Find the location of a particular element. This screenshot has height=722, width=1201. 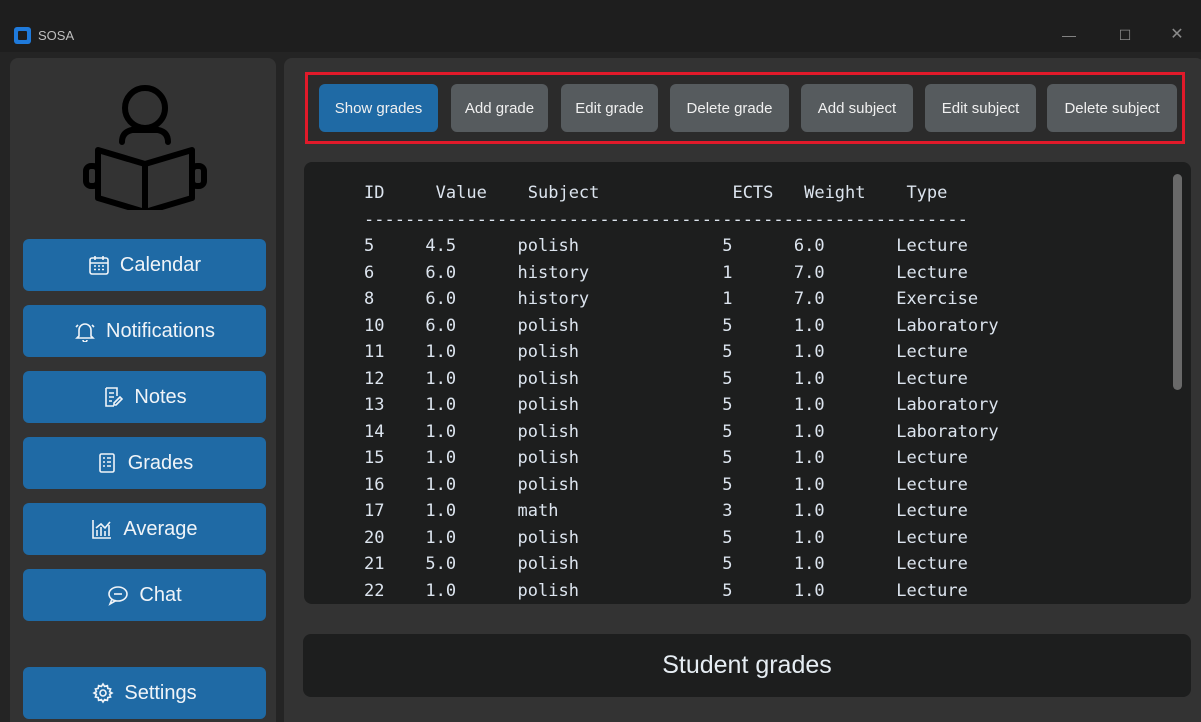

scrollbar-thumb is located at coordinates (1177, 282).